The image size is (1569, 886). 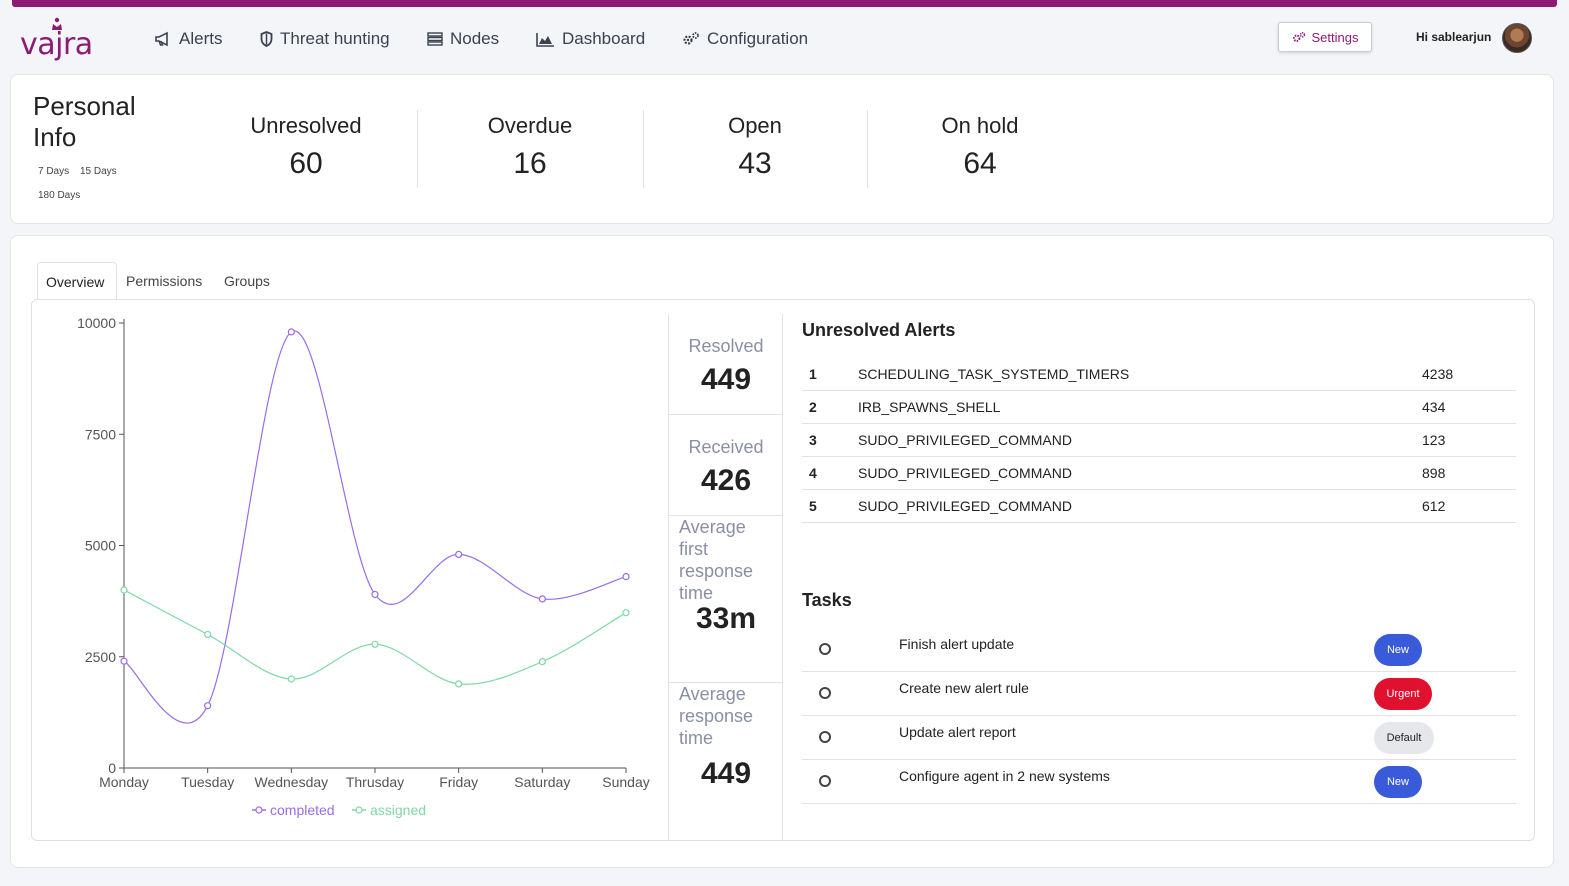 What do you see at coordinates (77, 281) in the screenshot?
I see `tab-overview: Overview` at bounding box center [77, 281].